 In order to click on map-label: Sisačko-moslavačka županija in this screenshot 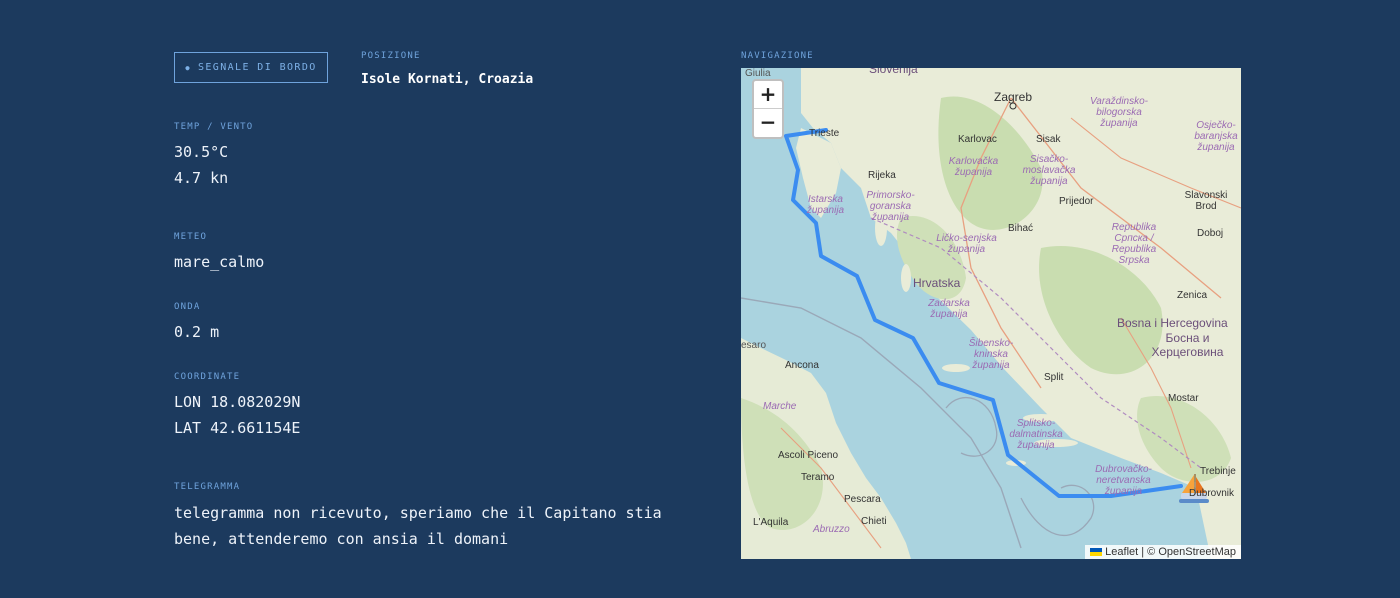, I will do `click(1049, 170)`.